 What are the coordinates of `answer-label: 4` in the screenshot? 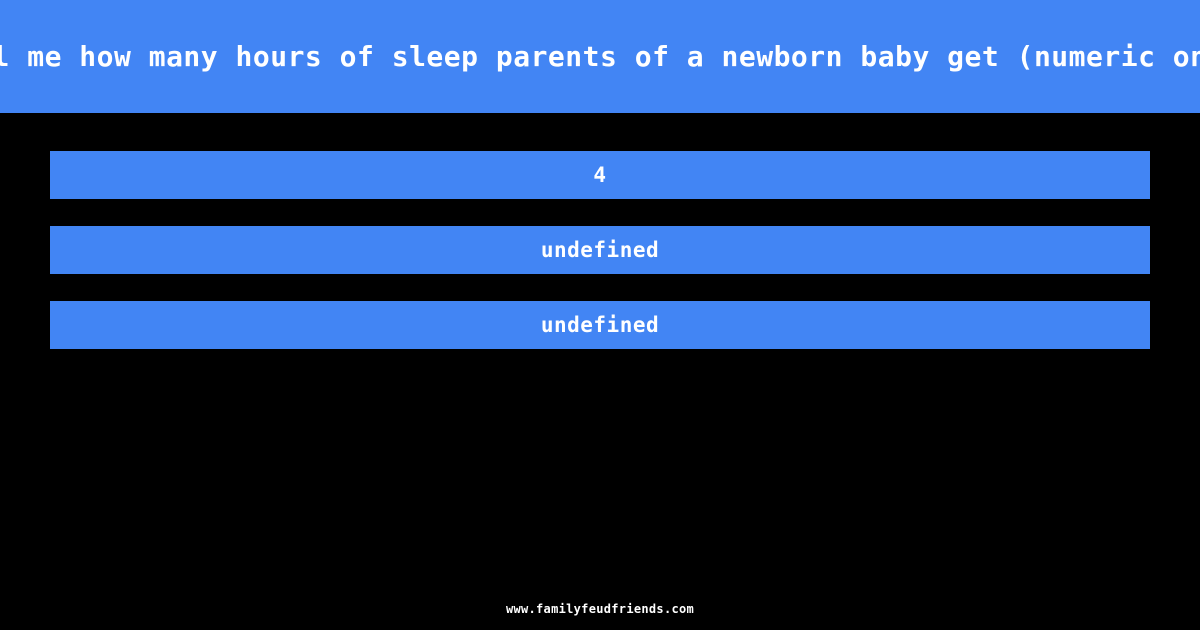 It's located at (600, 174).